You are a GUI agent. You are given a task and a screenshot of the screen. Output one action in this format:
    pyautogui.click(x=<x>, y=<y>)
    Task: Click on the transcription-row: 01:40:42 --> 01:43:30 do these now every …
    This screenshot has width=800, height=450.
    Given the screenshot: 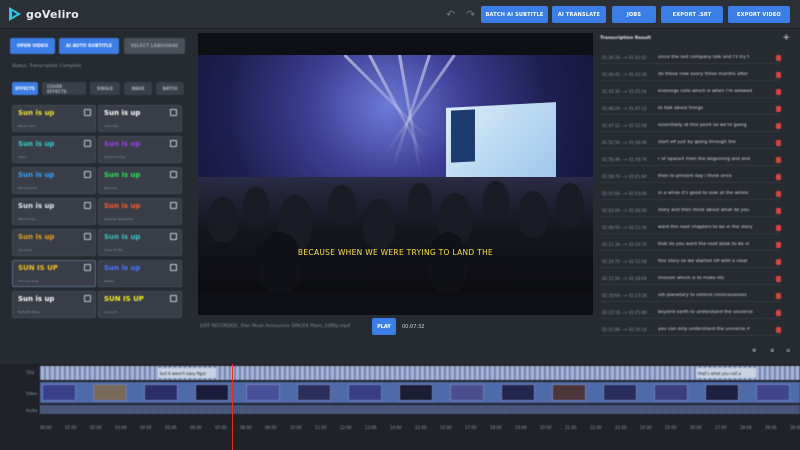 What is the action you would take?
    pyautogui.click(x=690, y=75)
    